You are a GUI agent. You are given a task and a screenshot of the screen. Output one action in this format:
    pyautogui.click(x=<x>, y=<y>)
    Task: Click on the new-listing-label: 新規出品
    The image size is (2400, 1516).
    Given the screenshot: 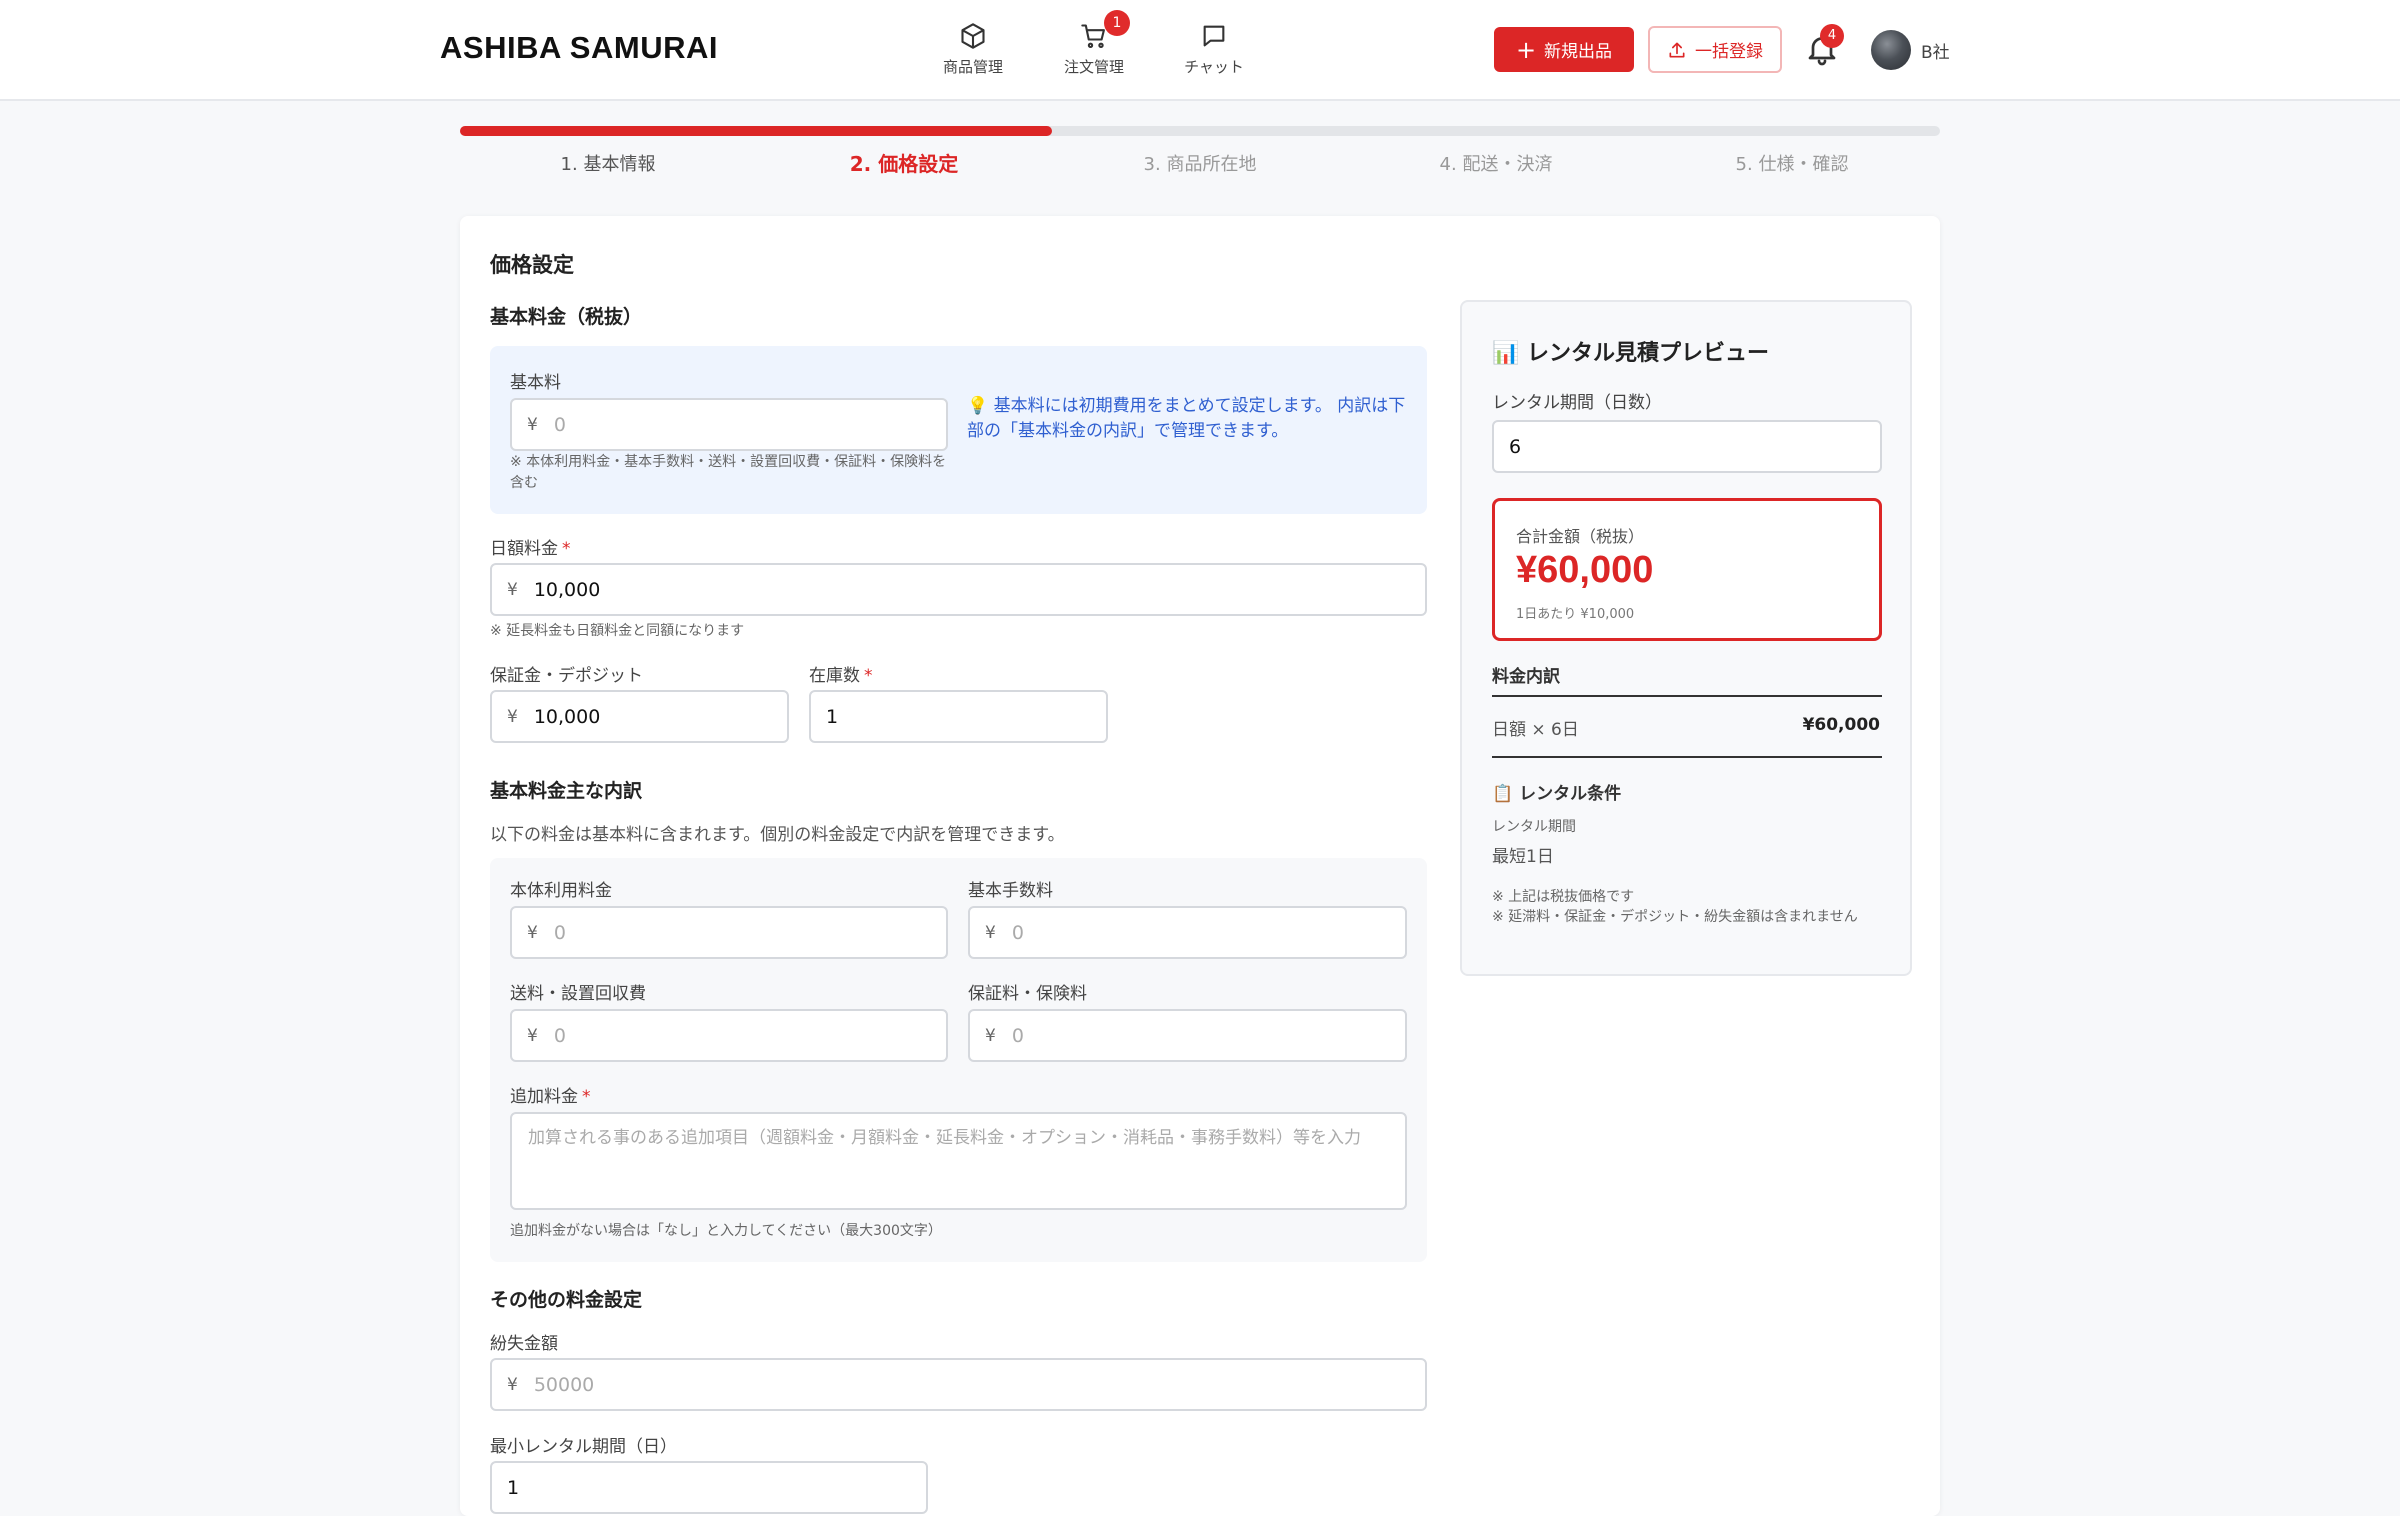 What is the action you would take?
    pyautogui.click(x=1578, y=52)
    